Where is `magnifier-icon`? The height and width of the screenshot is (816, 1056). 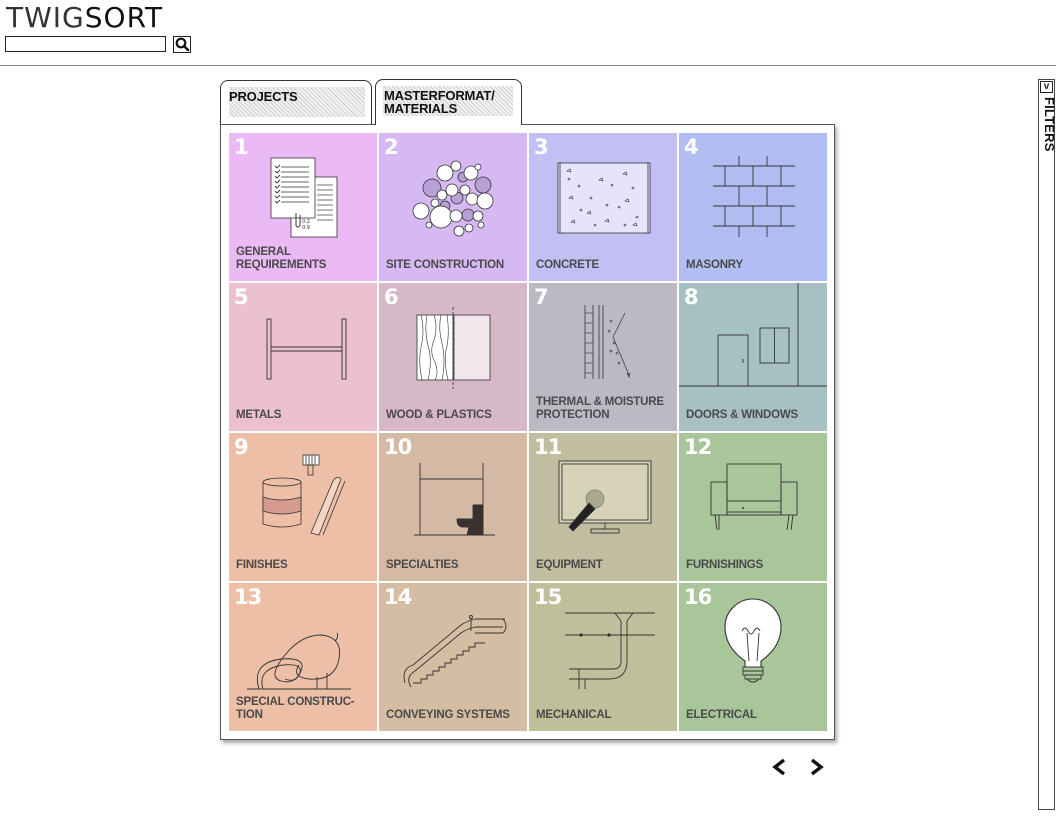
magnifier-icon is located at coordinates (182, 44).